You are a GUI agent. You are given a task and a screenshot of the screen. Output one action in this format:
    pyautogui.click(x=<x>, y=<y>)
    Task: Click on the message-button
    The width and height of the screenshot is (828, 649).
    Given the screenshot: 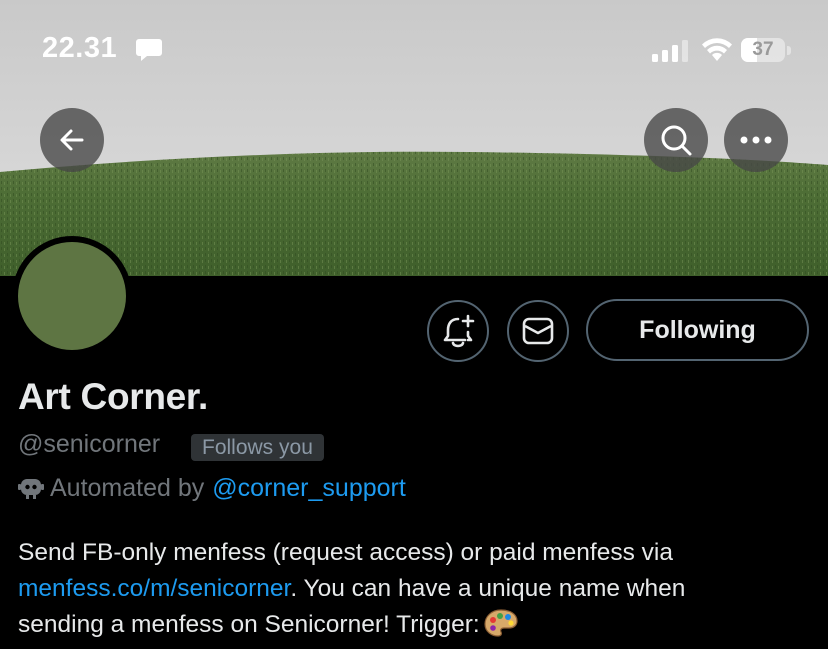 What is the action you would take?
    pyautogui.click(x=538, y=331)
    